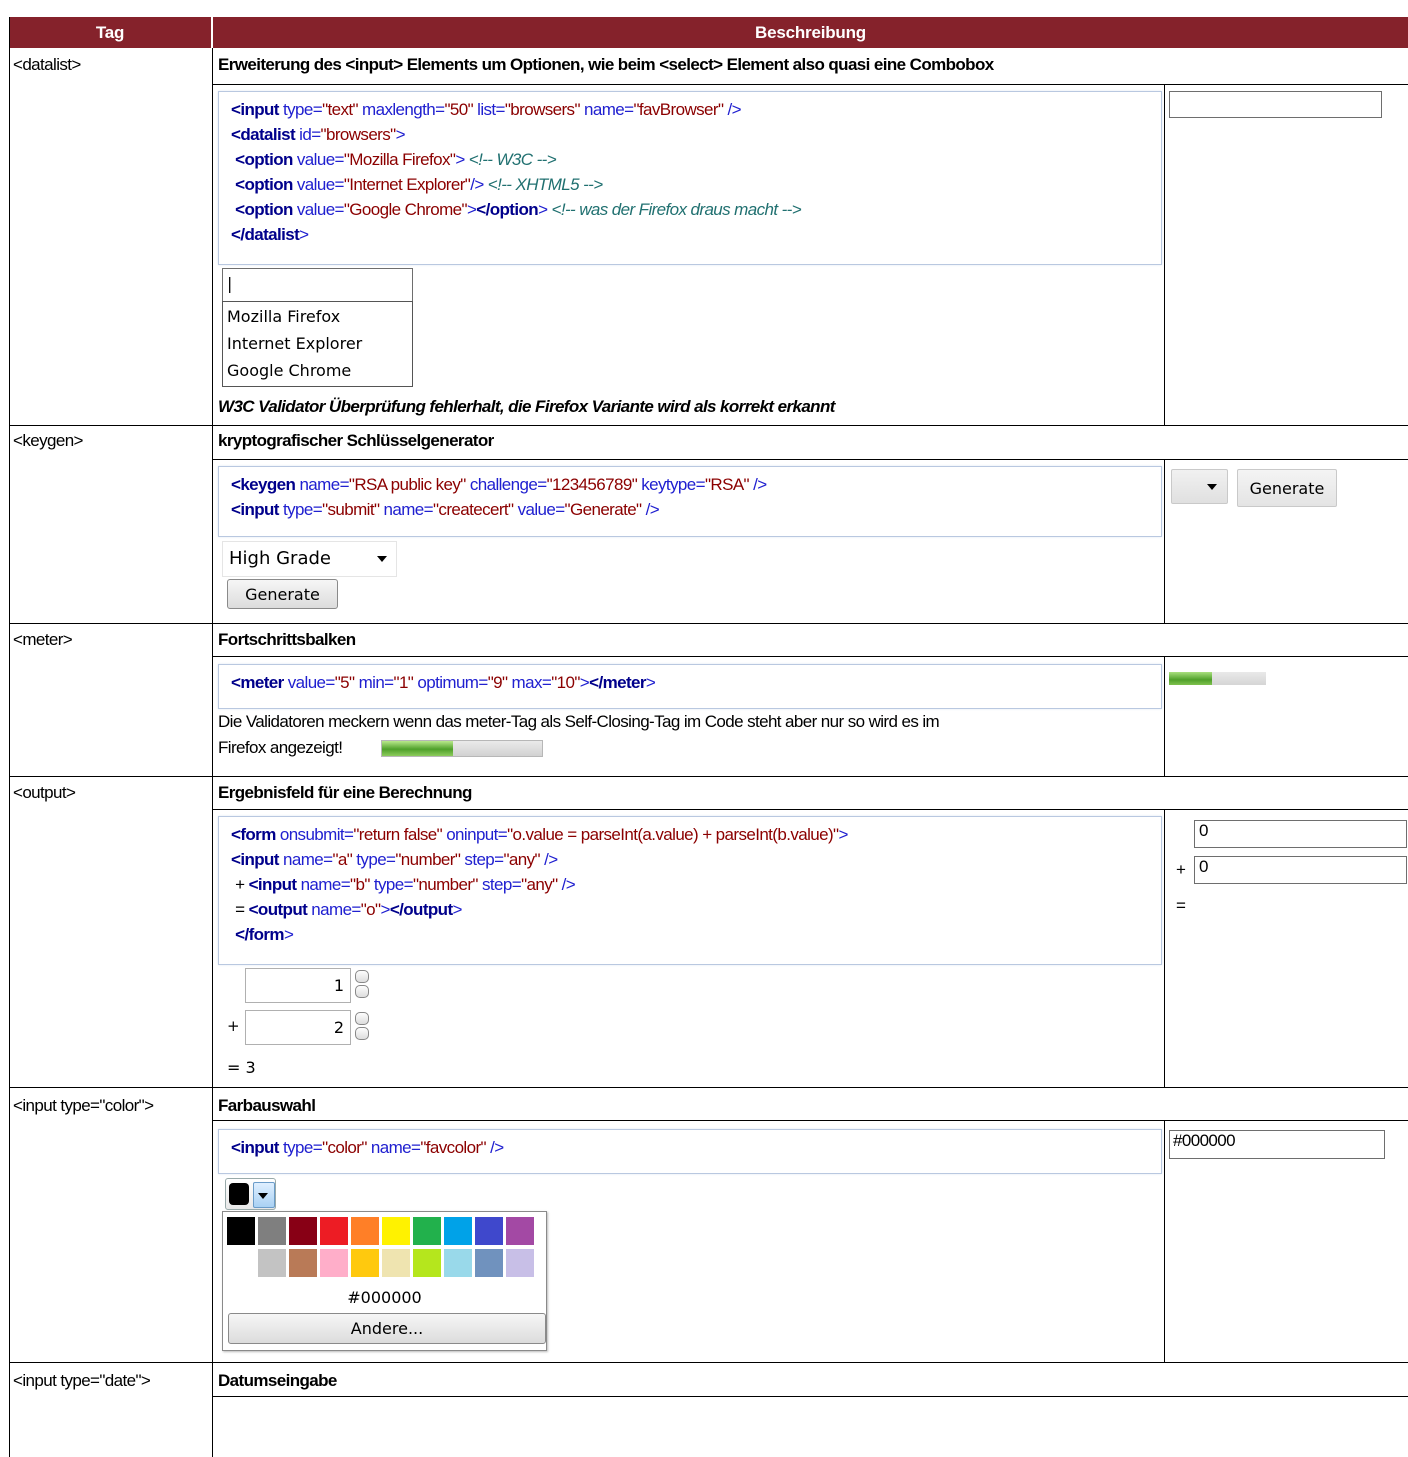 The height and width of the screenshot is (1457, 1408). Describe the element at coordinates (405, 209) in the screenshot. I see `code-token: "Google Chrome"` at that location.